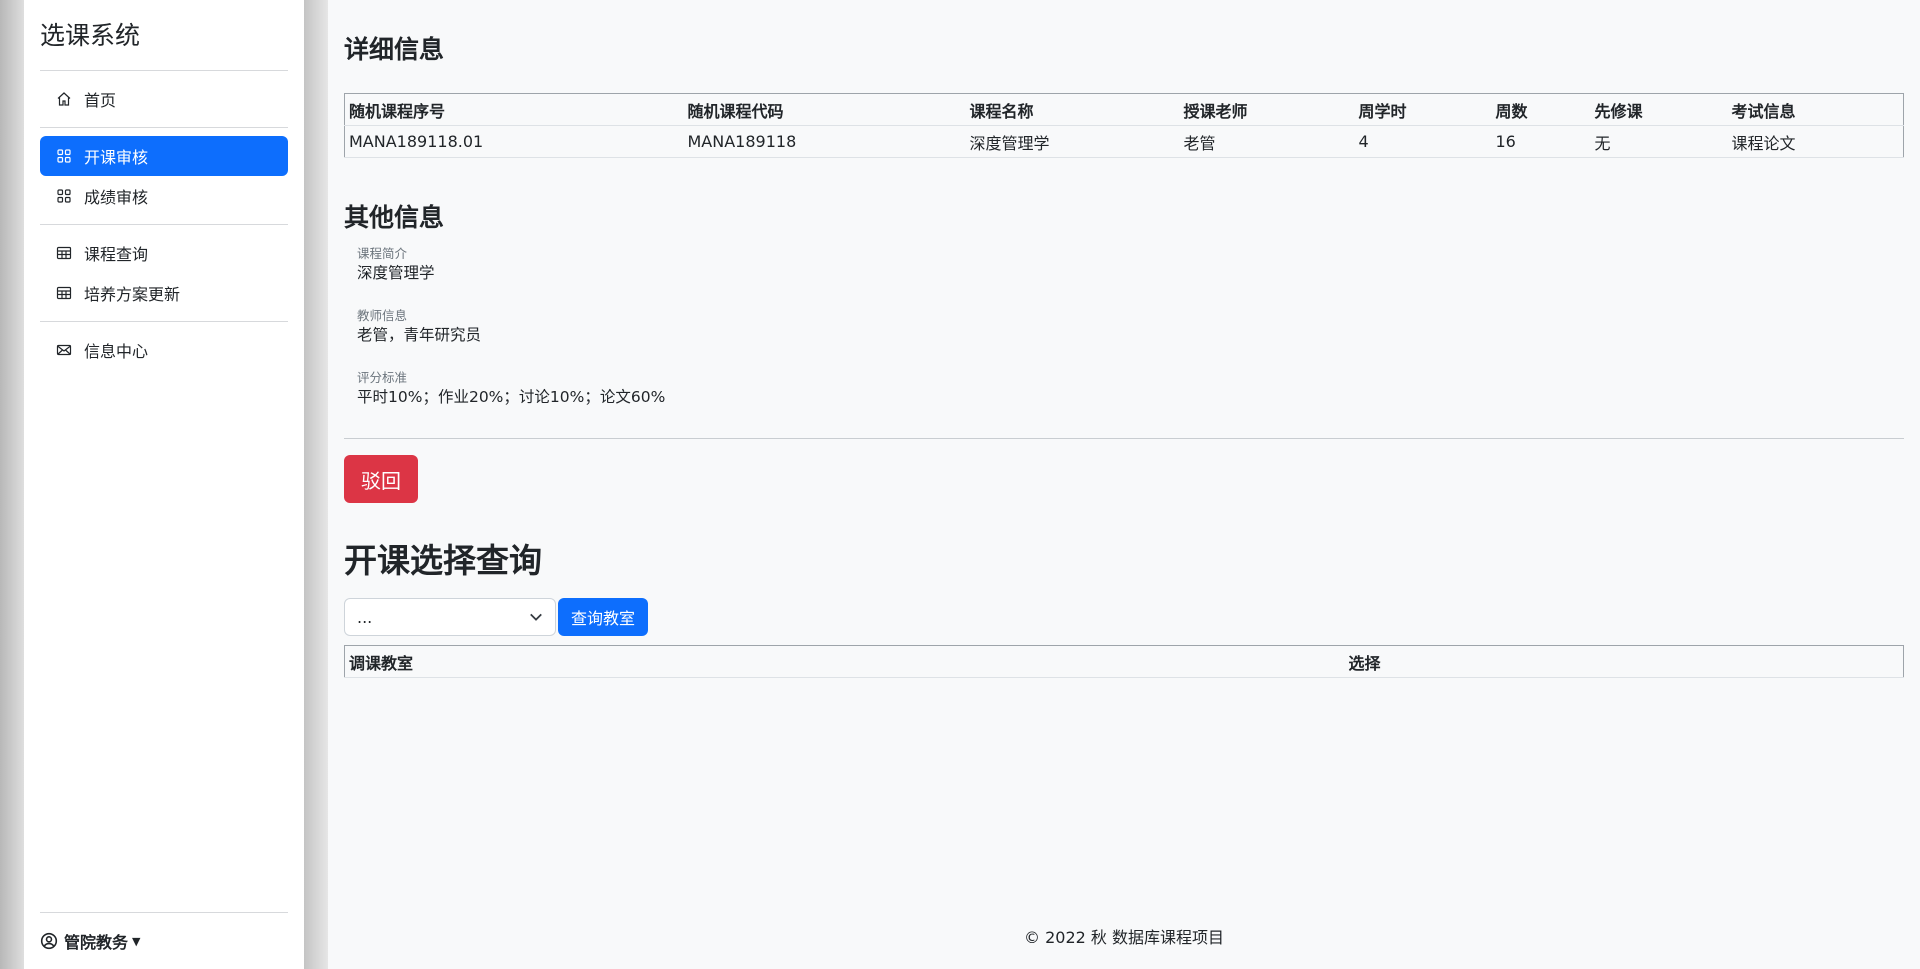 The height and width of the screenshot is (969, 1920). What do you see at coordinates (116, 254) in the screenshot?
I see `sidebar-item-label: 课程查询` at bounding box center [116, 254].